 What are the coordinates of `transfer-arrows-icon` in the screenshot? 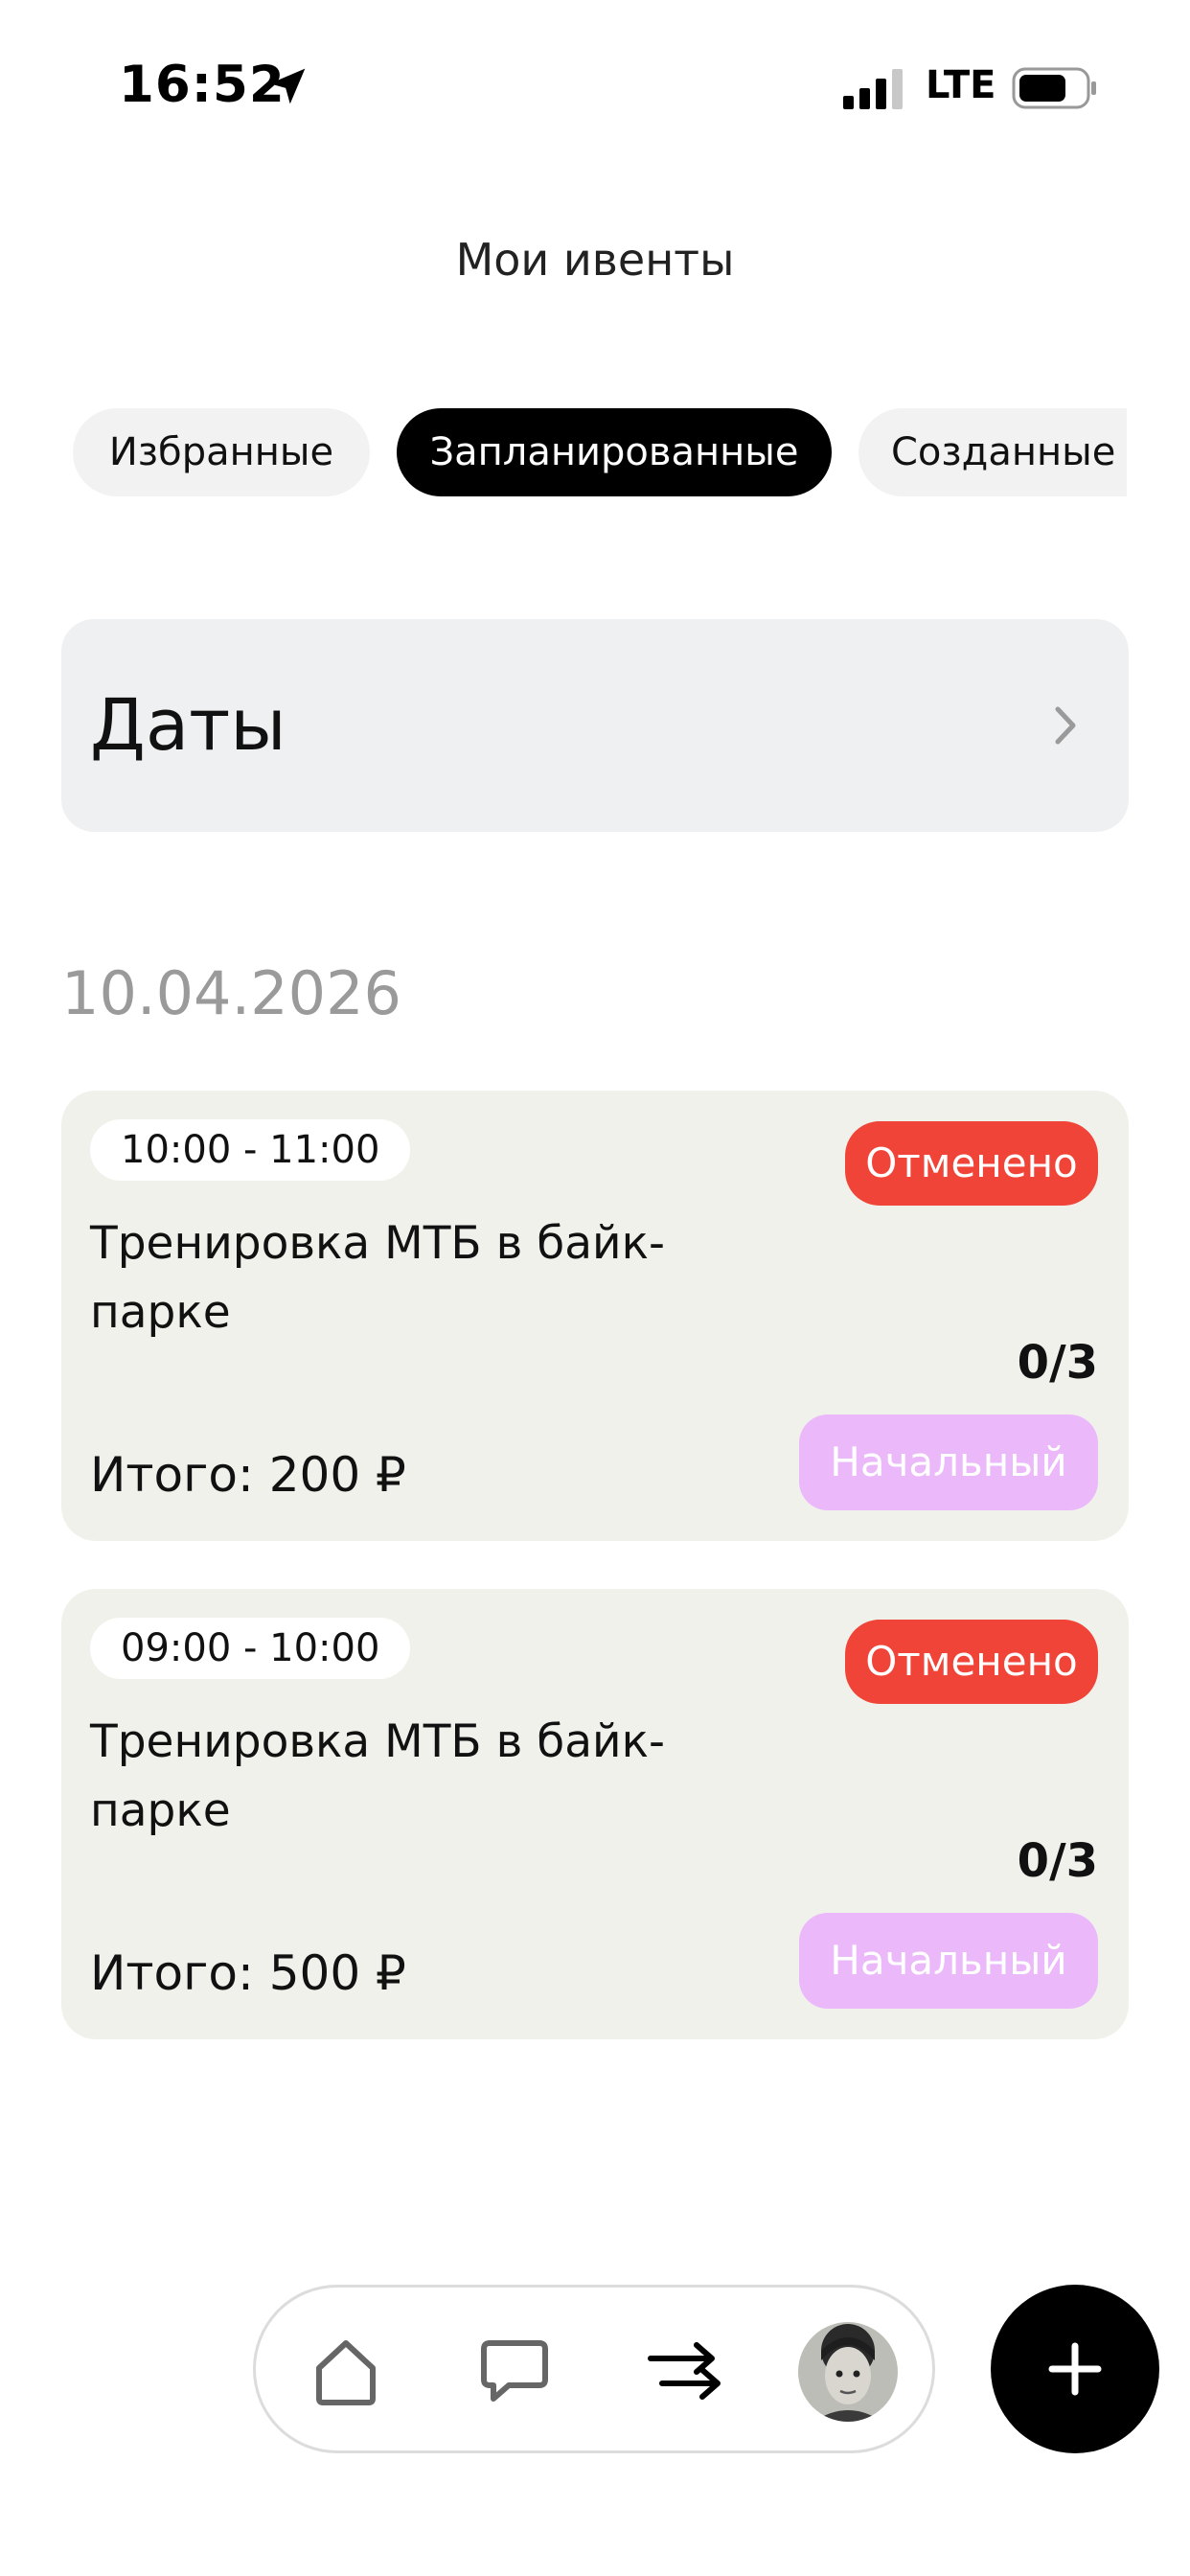 It's located at (683, 2370).